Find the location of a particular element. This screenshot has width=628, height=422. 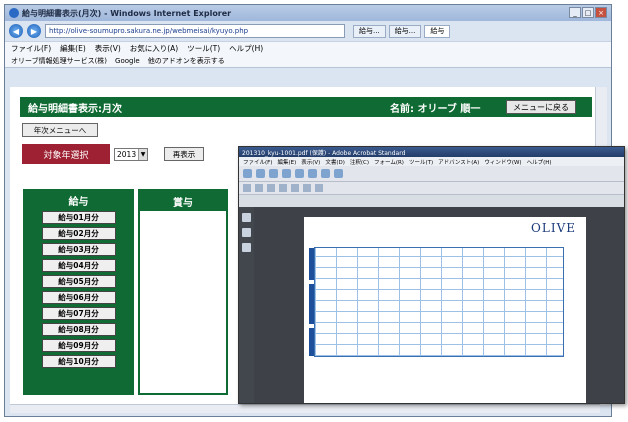

year-select-label: 対象年選択 is located at coordinates (66, 154).